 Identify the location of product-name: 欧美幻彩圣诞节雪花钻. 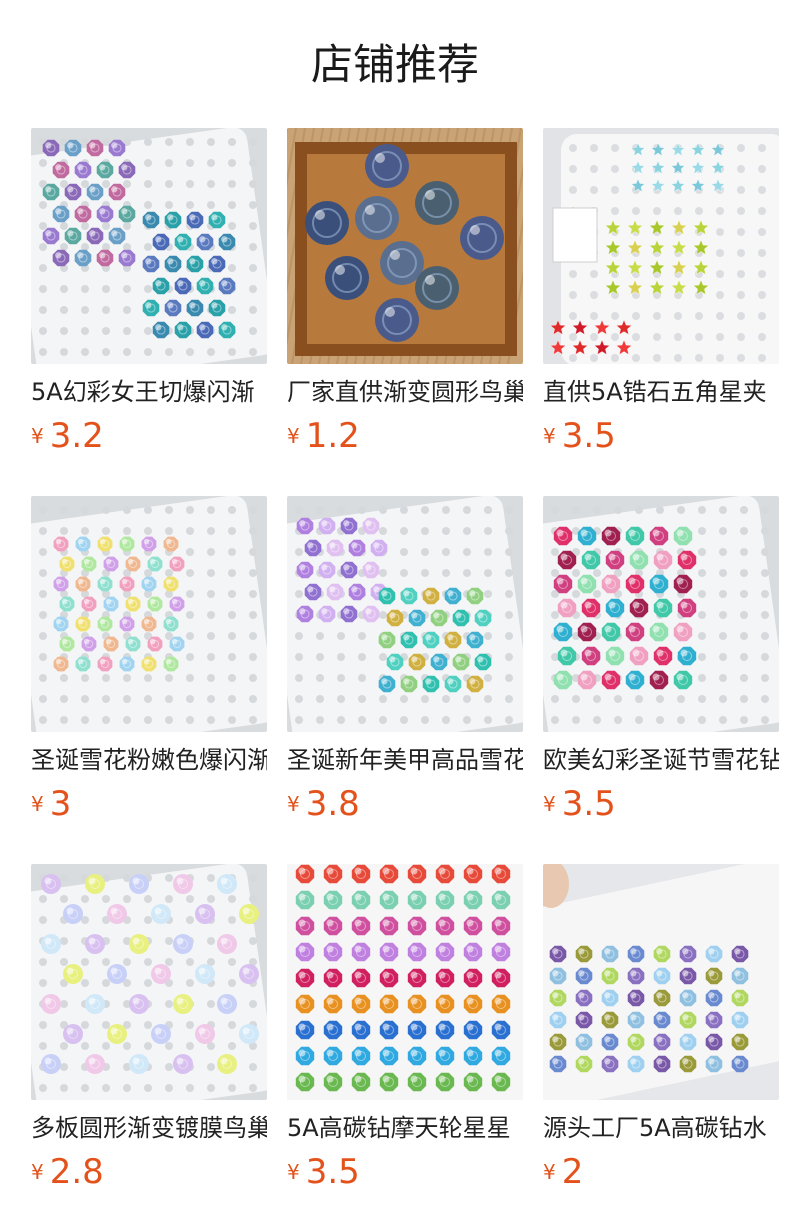
(661, 760).